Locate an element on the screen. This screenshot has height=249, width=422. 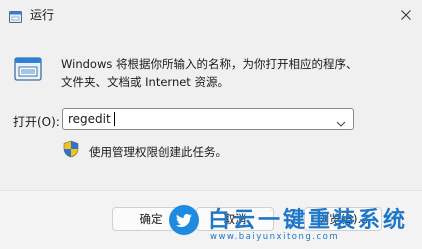
watermark-url: www.baiyunxitong.com is located at coordinates (275, 237).